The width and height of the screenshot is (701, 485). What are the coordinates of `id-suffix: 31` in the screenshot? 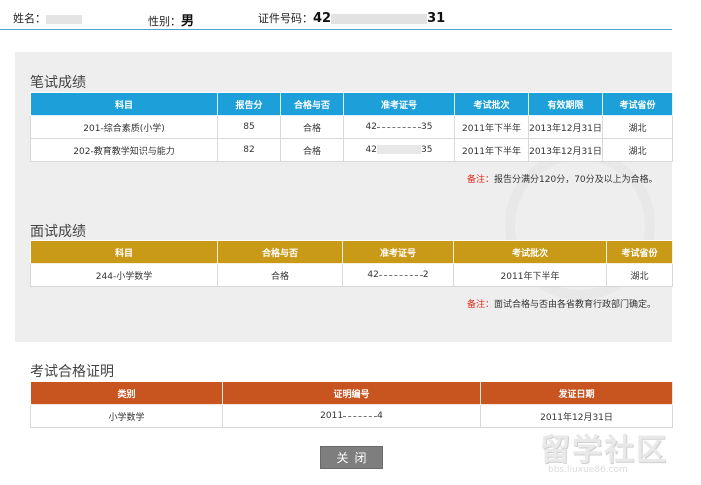 It's located at (436, 18).